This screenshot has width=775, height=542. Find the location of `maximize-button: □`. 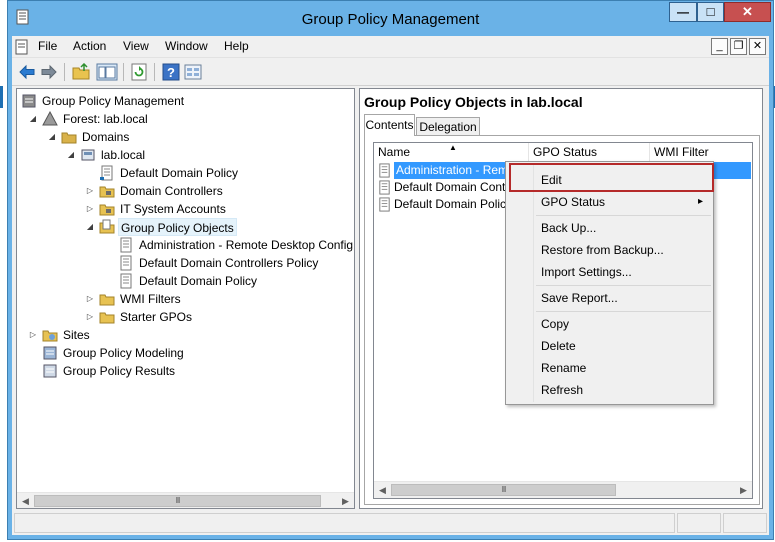

maximize-button: □ is located at coordinates (710, 12).